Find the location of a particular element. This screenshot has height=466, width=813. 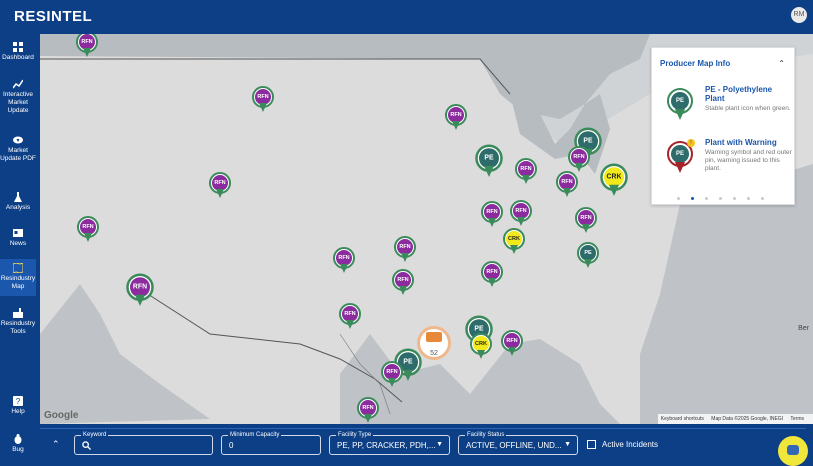

legend-pin-warning: PE ! is located at coordinates (681, 157).